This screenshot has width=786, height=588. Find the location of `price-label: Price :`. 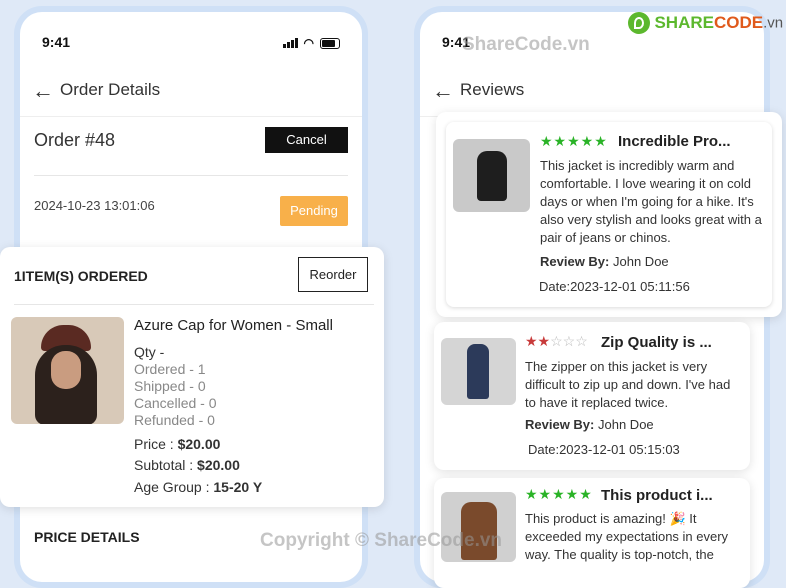

price-label: Price : is located at coordinates (156, 444).